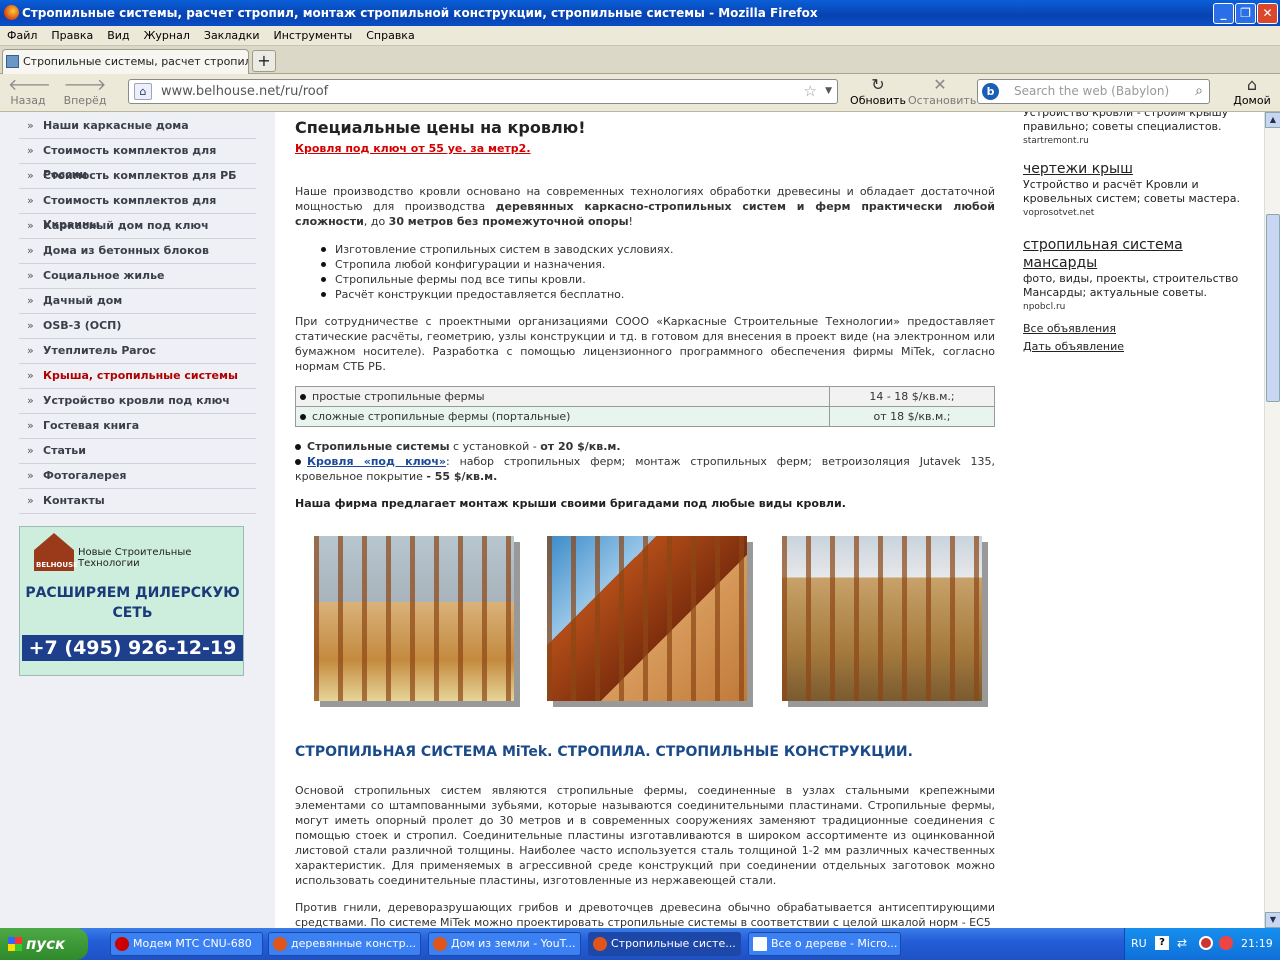  I want to click on bookmark-star-icon: ☆, so click(810, 91).